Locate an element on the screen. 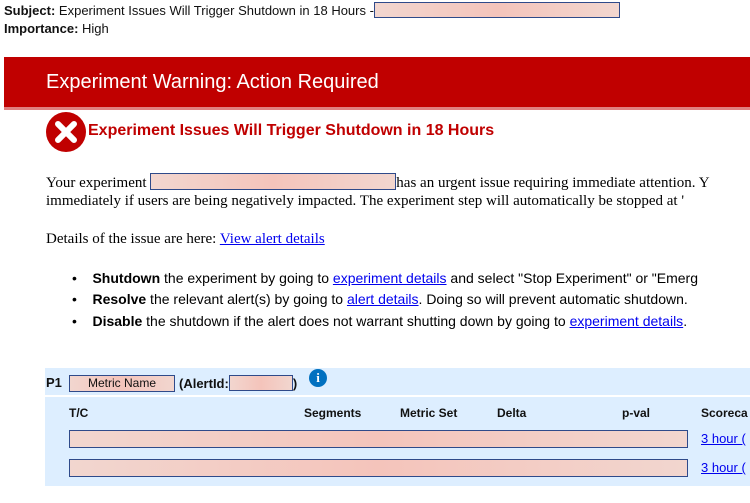  alert-id: (AlertId:) is located at coordinates (238, 383).